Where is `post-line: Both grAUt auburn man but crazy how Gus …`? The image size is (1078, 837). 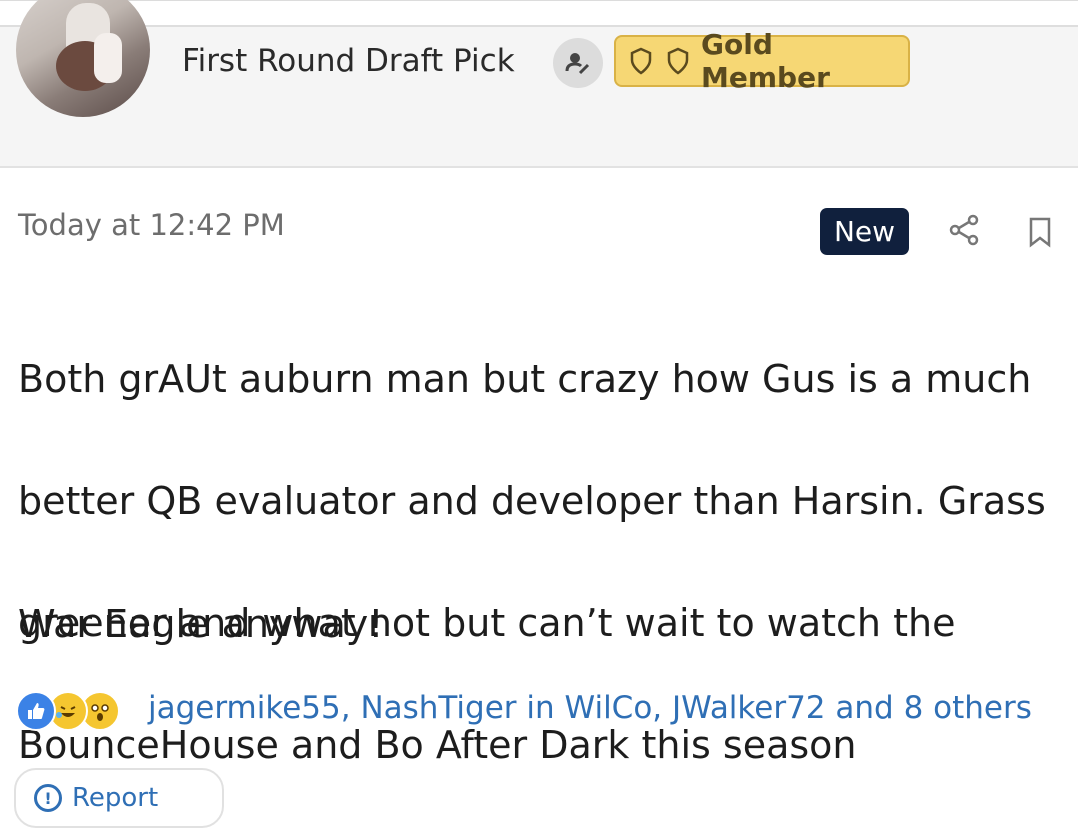
post-line: Both grAUt auburn man but crazy how Gus … is located at coordinates (525, 379).